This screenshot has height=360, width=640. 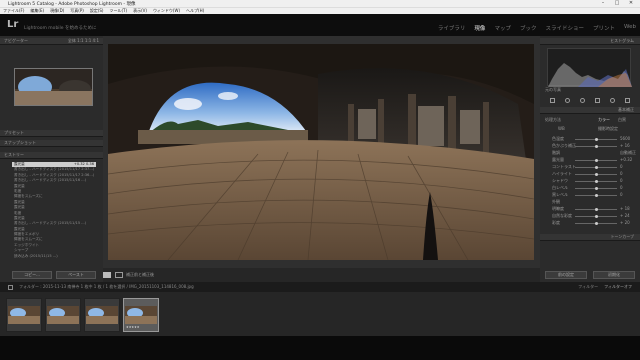 I want to click on histogram-title: ヒストグラム, so click(x=622, y=40).